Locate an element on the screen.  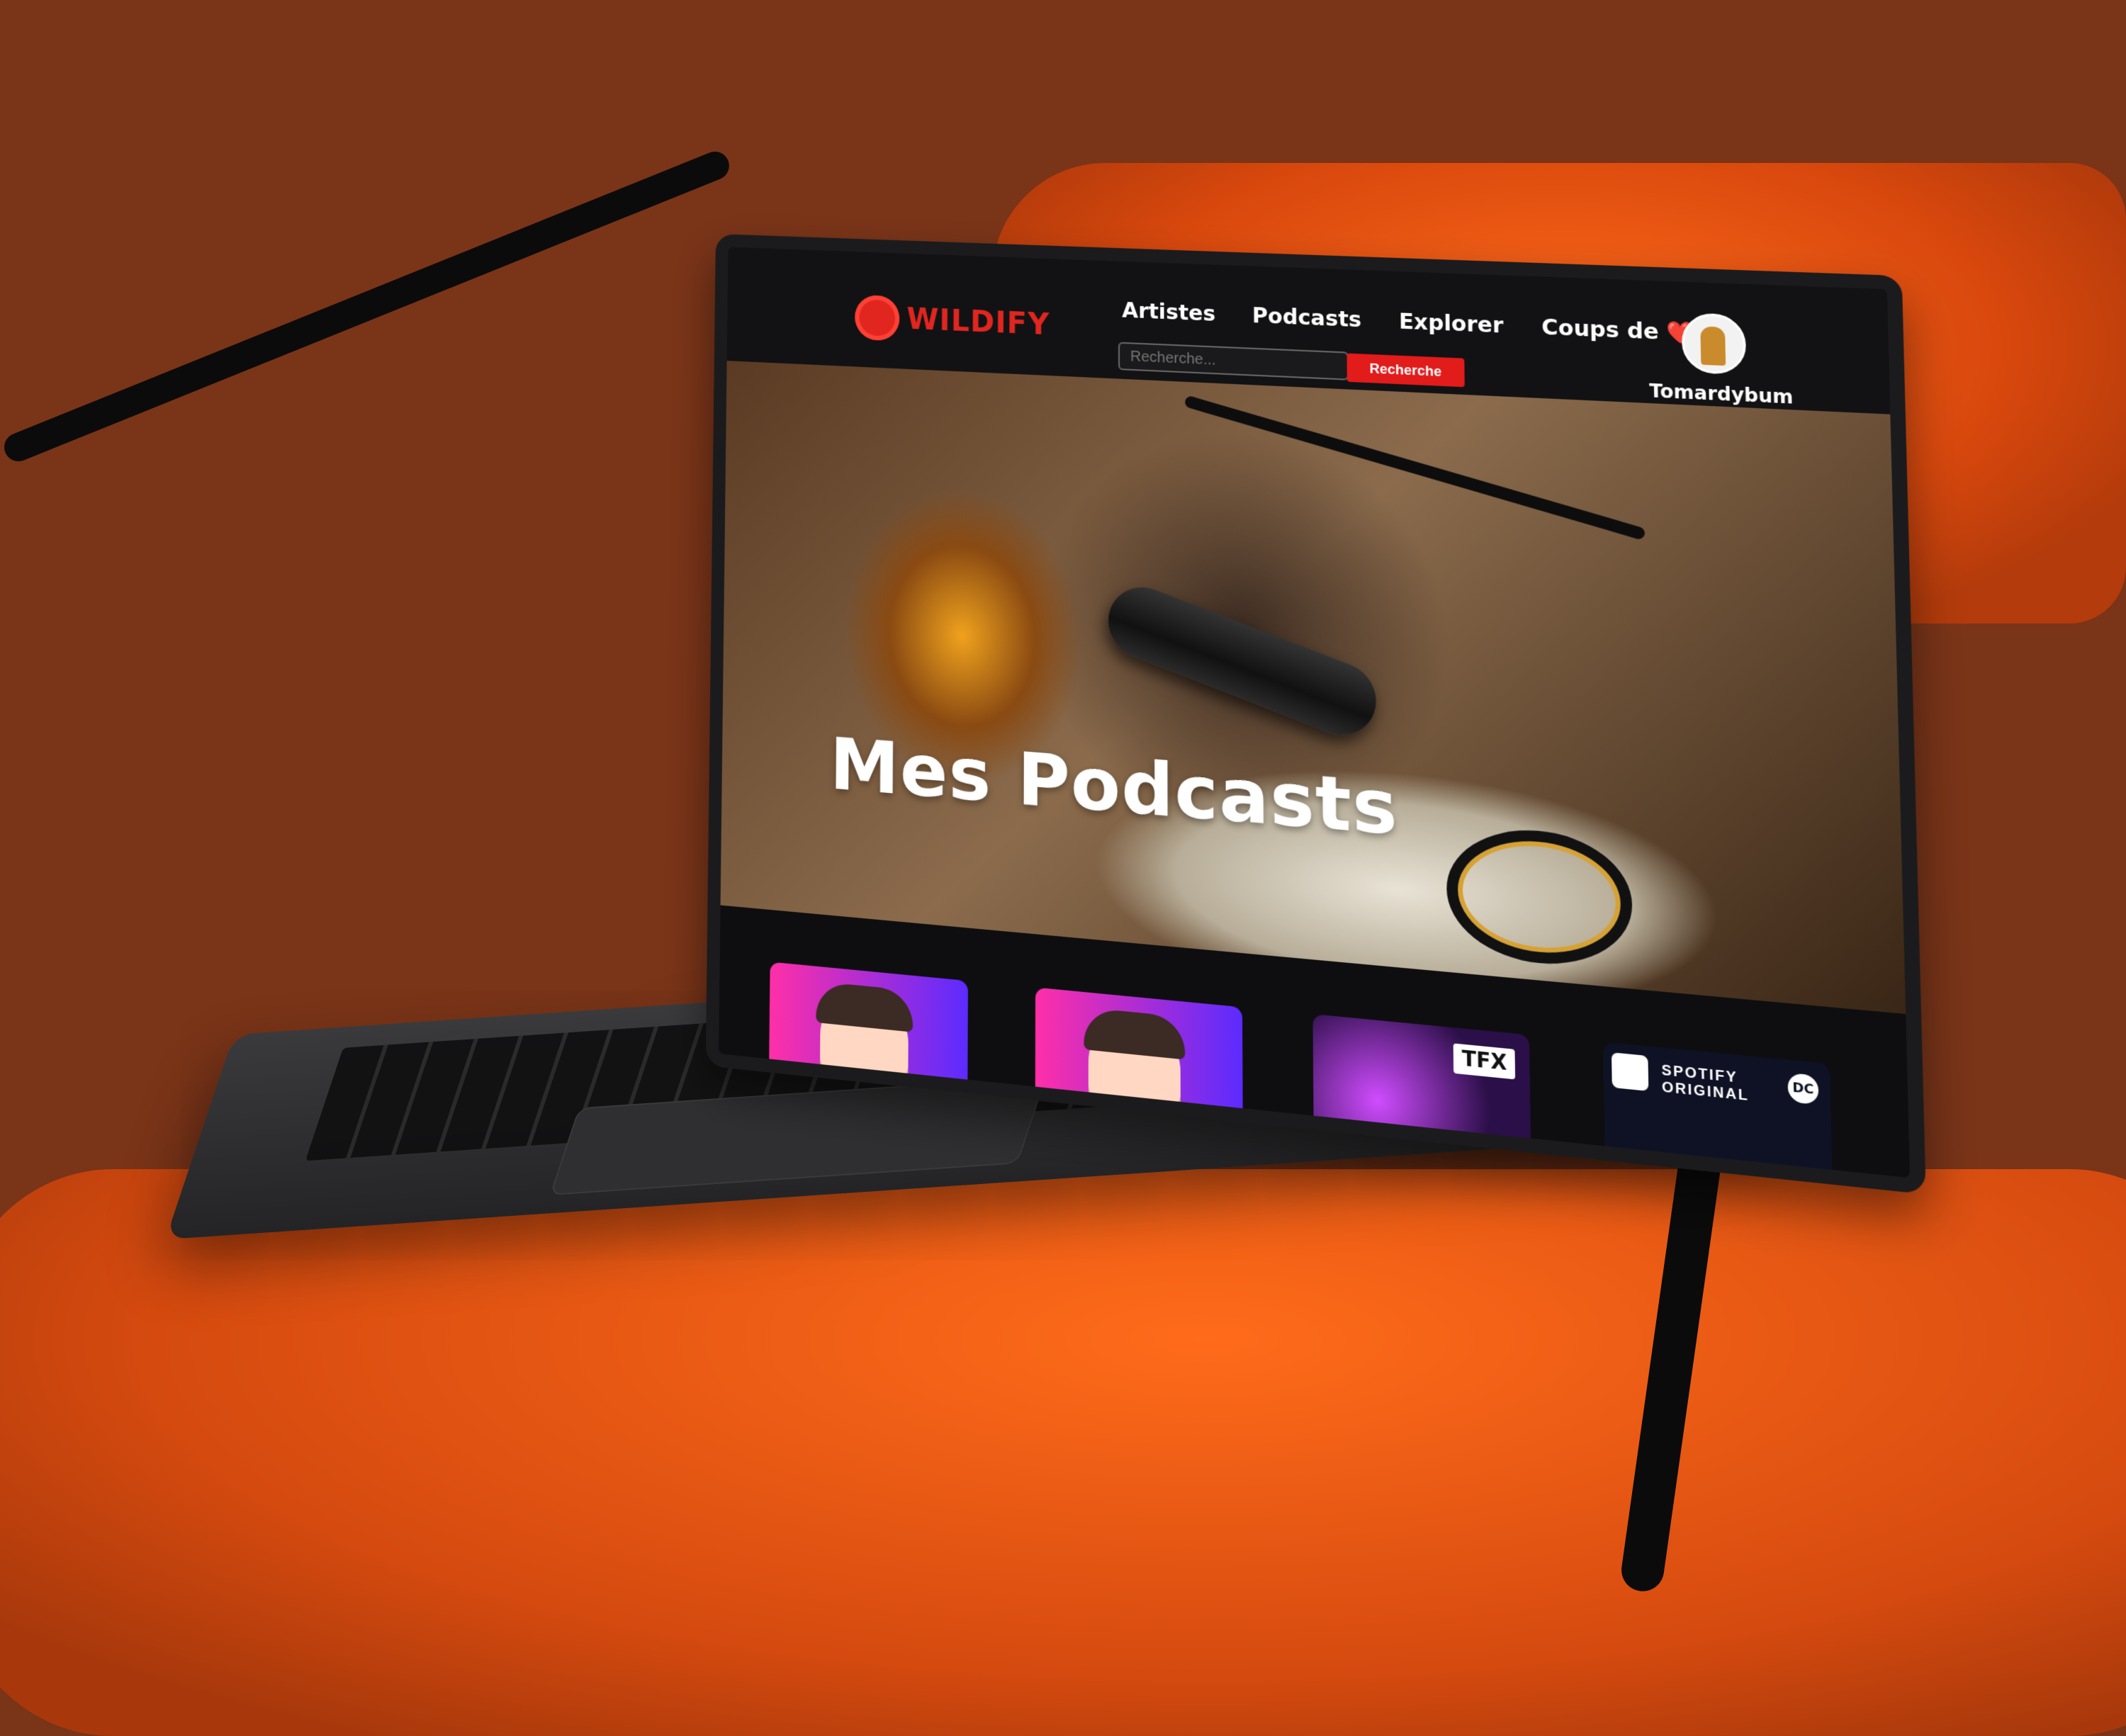
logo-icon is located at coordinates (877, 318).